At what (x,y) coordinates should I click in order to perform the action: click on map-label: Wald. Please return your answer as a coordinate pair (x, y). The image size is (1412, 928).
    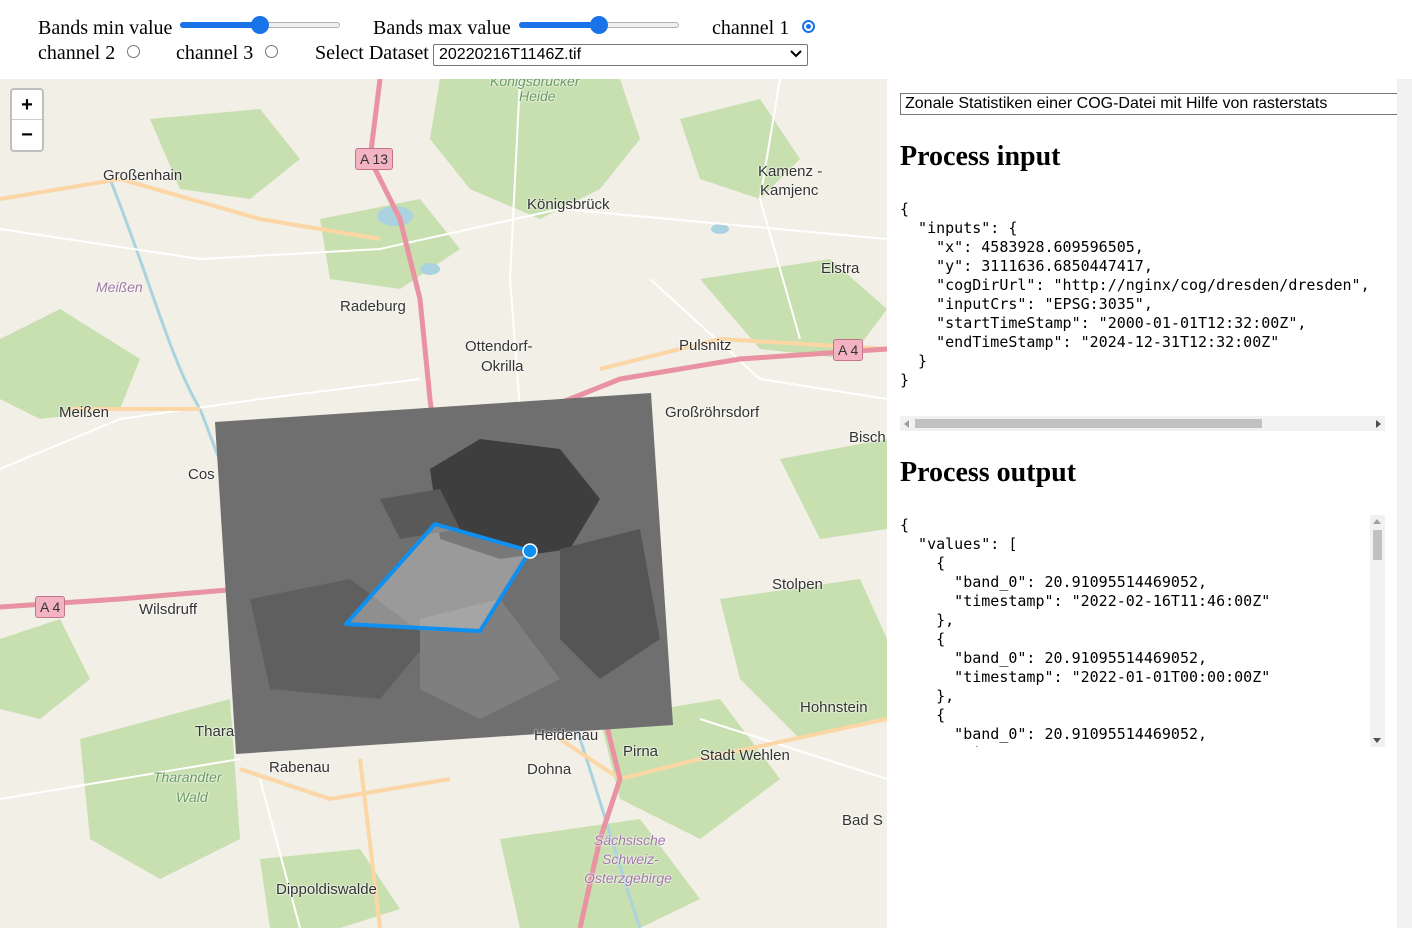
    Looking at the image, I should click on (192, 797).